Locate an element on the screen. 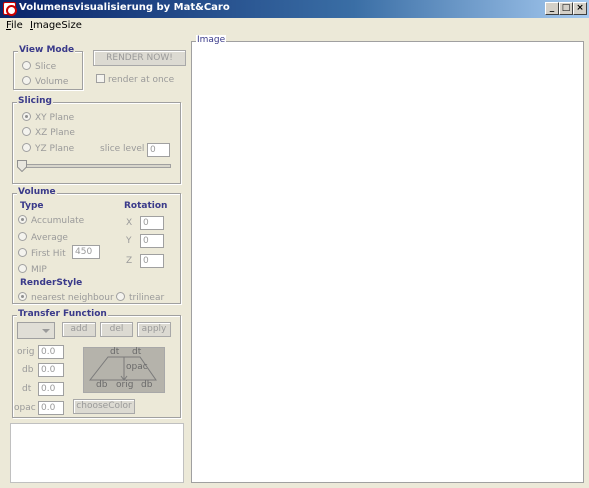 The height and width of the screenshot is (488, 589). choose-color-button: chooseColor is located at coordinates (104, 406).